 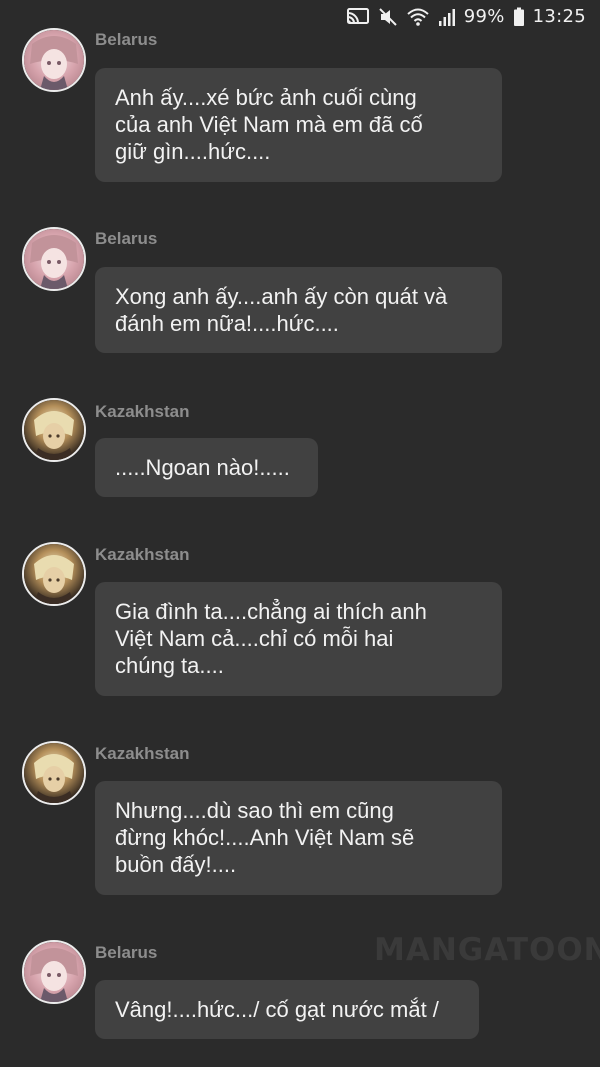 I want to click on watermark-logo: MANGATOON, so click(x=487, y=950).